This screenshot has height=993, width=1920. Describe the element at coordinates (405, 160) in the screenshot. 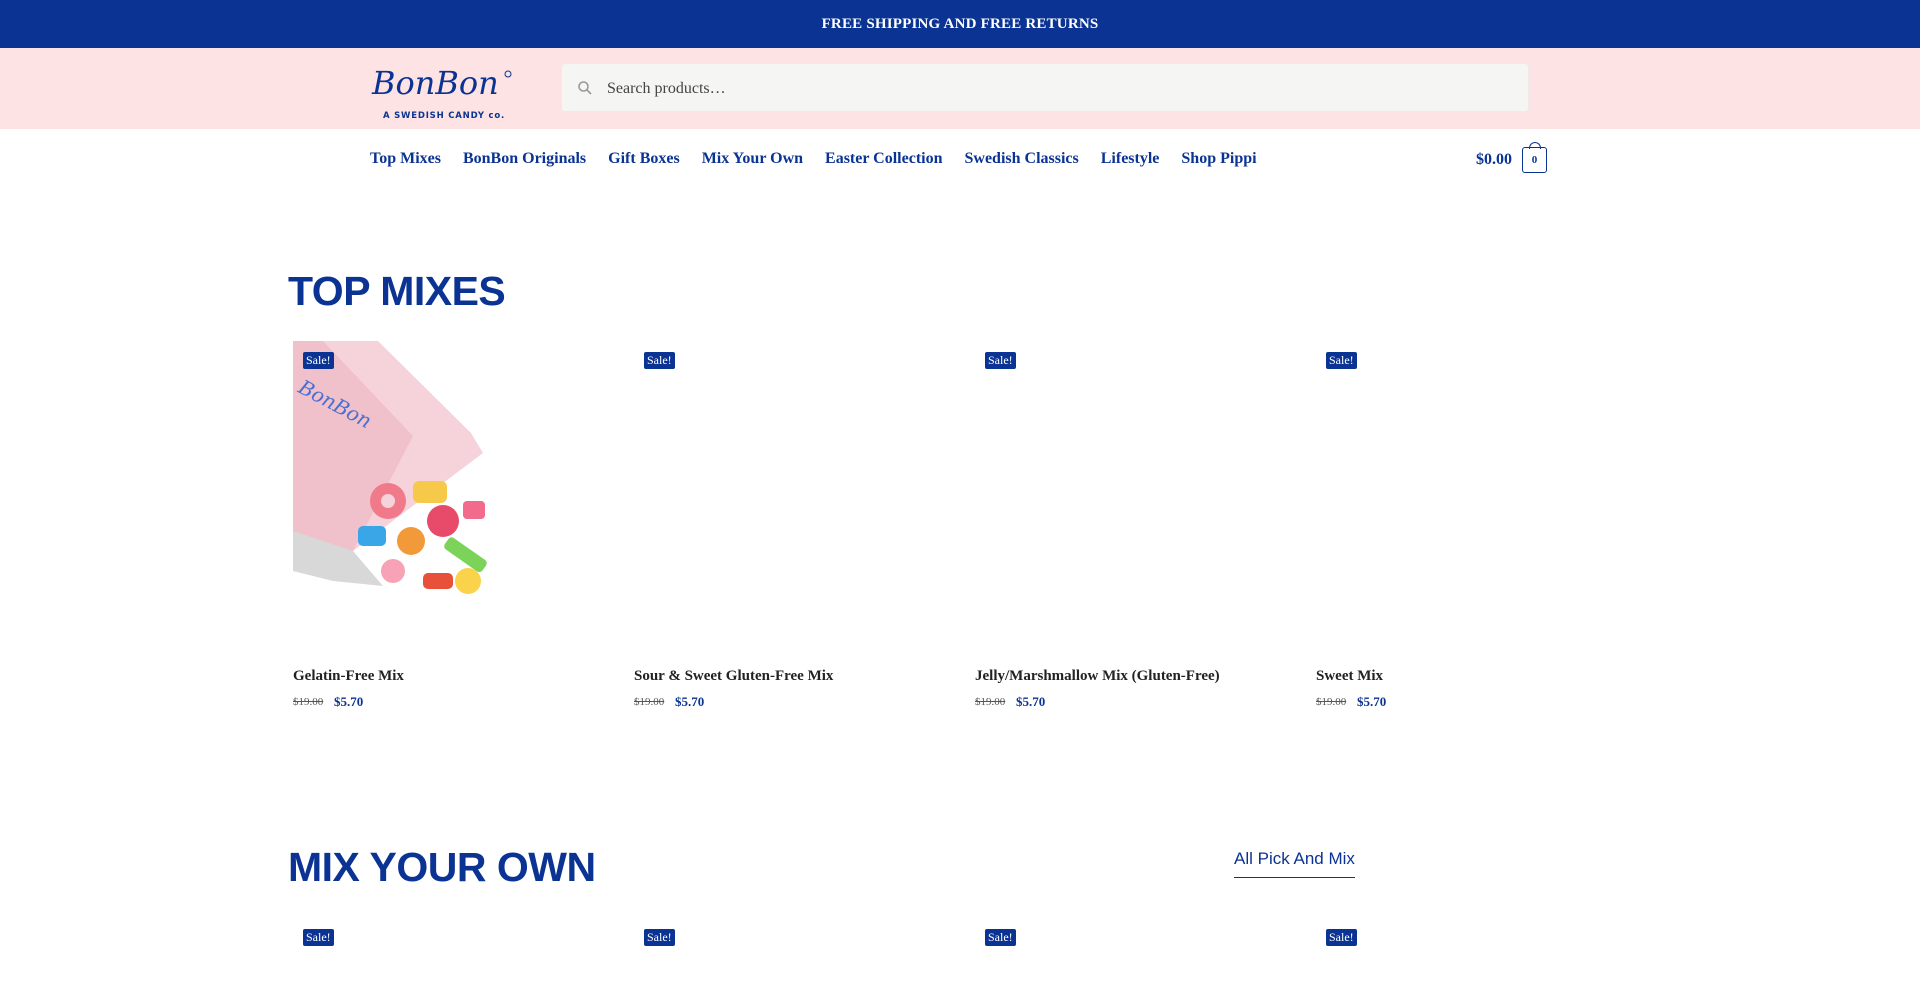

I see `nav-item-top-mixes: Top Mixes` at that location.